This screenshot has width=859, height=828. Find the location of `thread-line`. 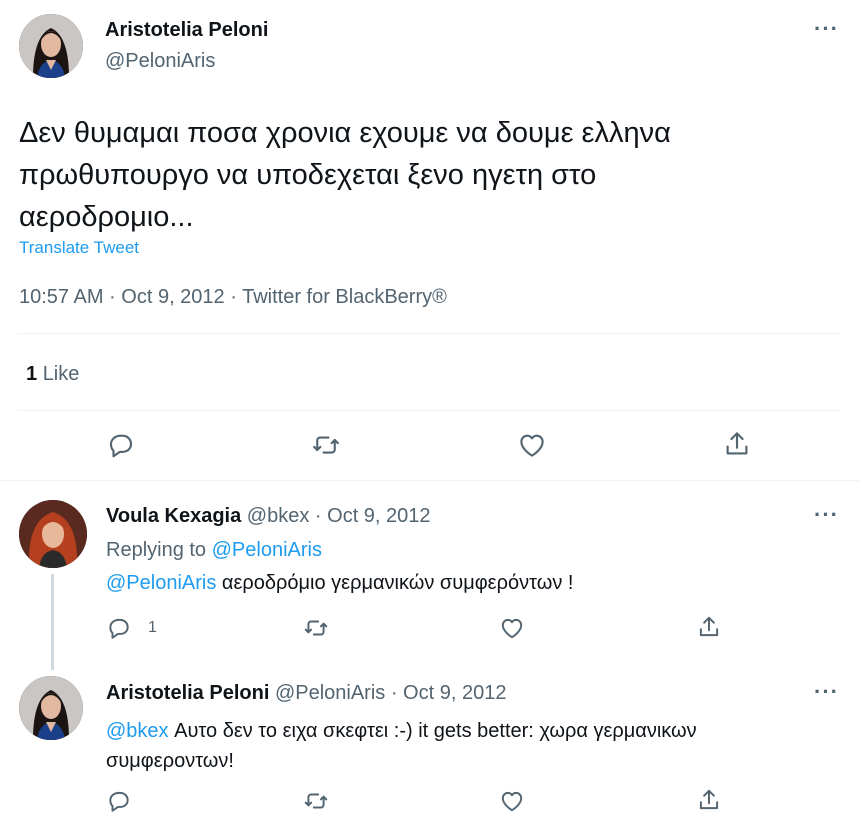

thread-line is located at coordinates (52, 622).